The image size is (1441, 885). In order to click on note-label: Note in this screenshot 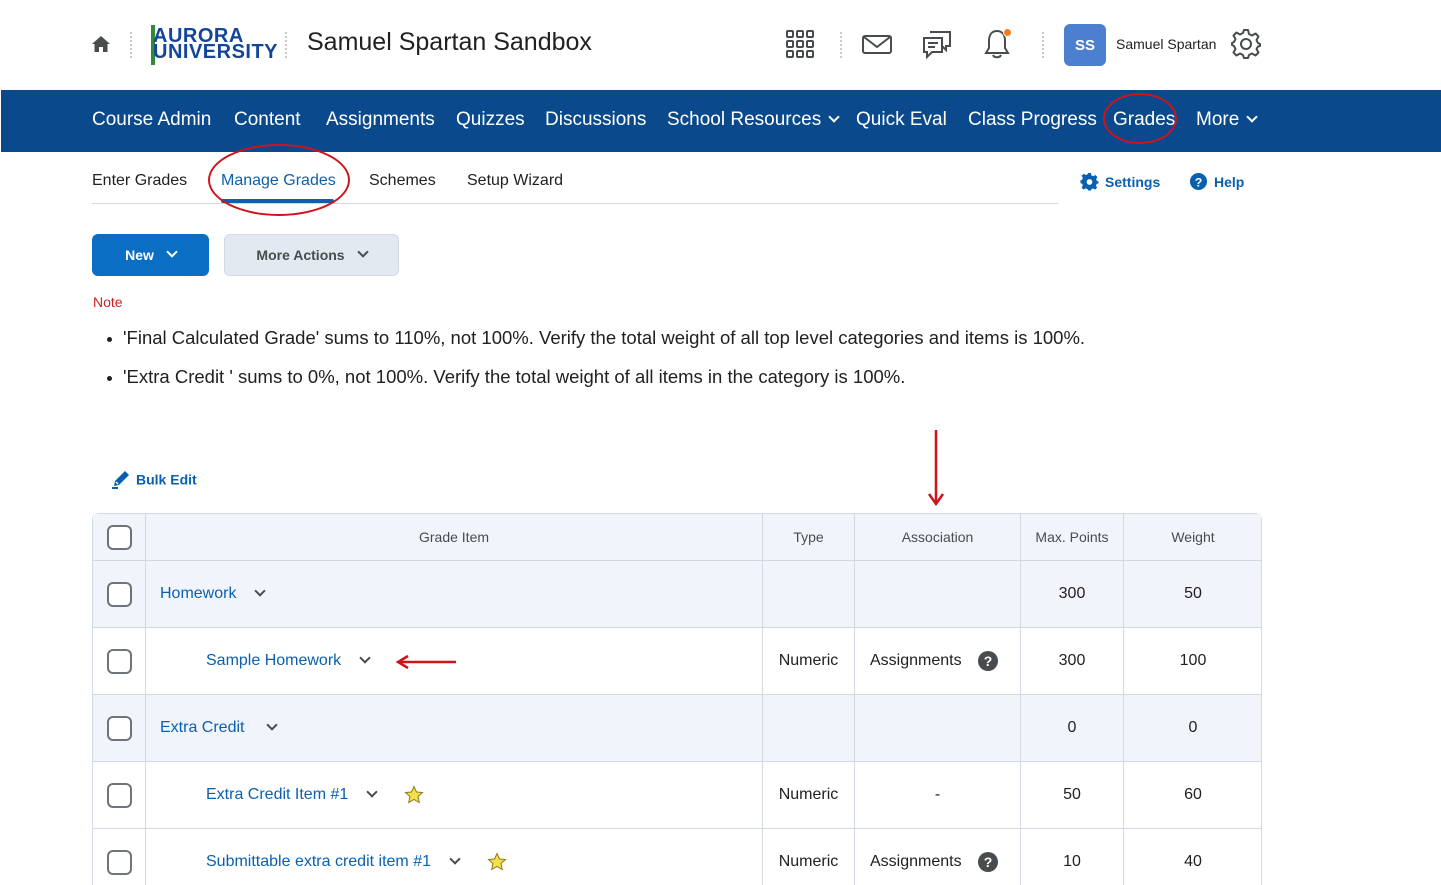, I will do `click(108, 302)`.